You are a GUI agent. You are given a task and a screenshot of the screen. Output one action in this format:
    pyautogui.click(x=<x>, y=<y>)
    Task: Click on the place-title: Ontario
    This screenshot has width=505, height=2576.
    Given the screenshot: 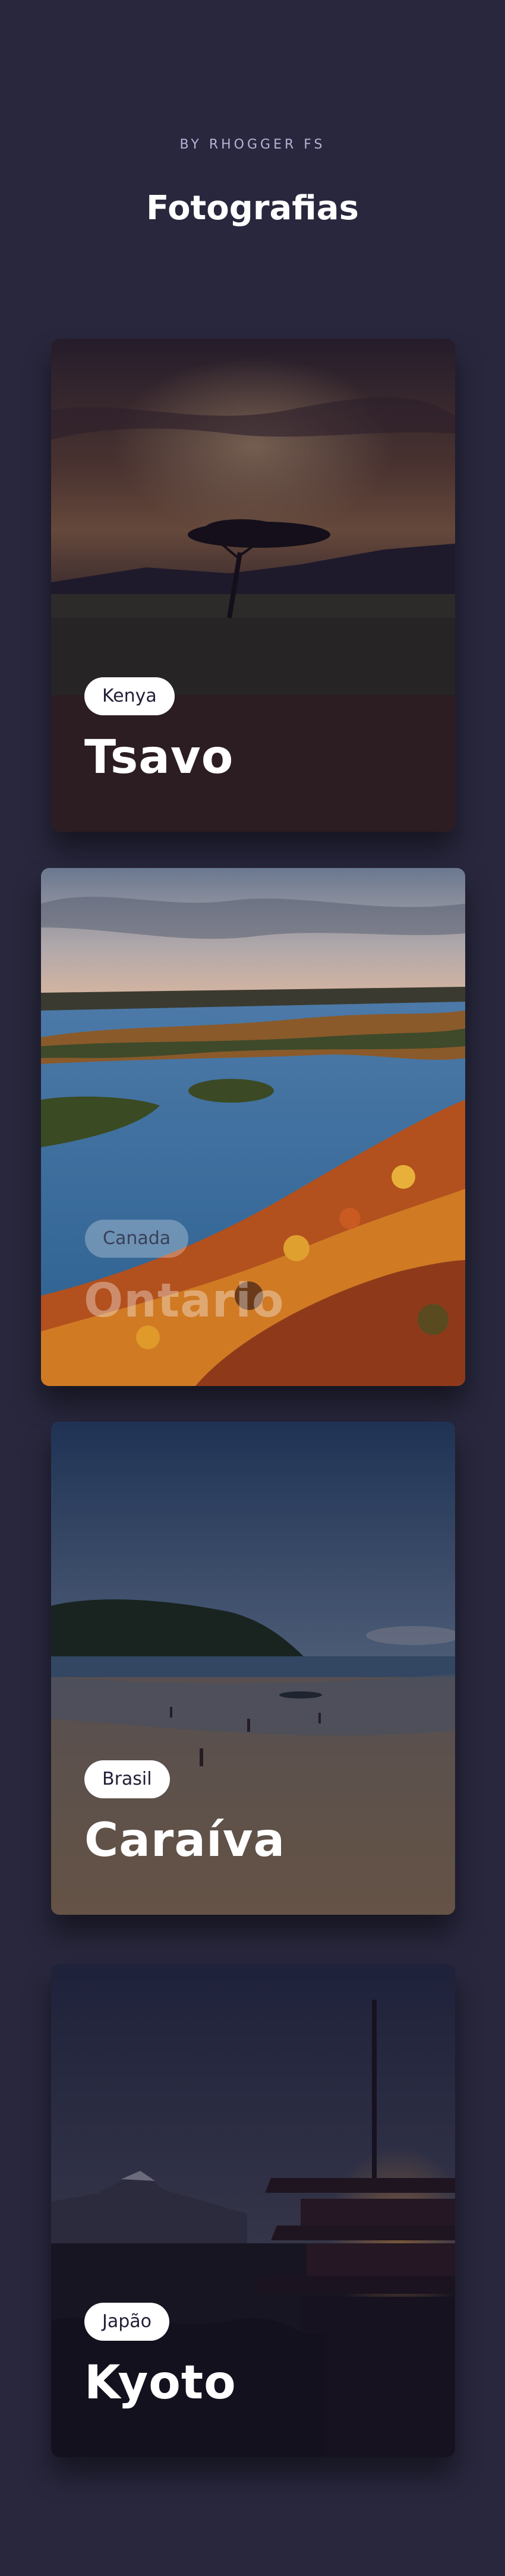 What is the action you would take?
    pyautogui.click(x=184, y=1301)
    